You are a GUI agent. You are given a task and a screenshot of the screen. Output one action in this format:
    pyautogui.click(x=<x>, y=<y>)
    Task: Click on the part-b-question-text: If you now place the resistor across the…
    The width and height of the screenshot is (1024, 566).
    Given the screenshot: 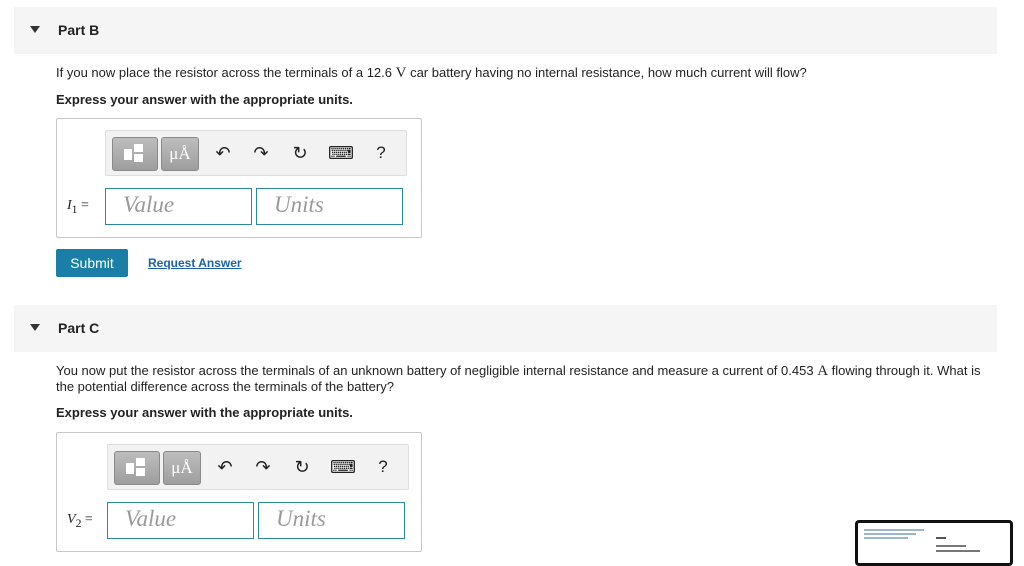 What is the action you would take?
    pyautogui.click(x=226, y=72)
    